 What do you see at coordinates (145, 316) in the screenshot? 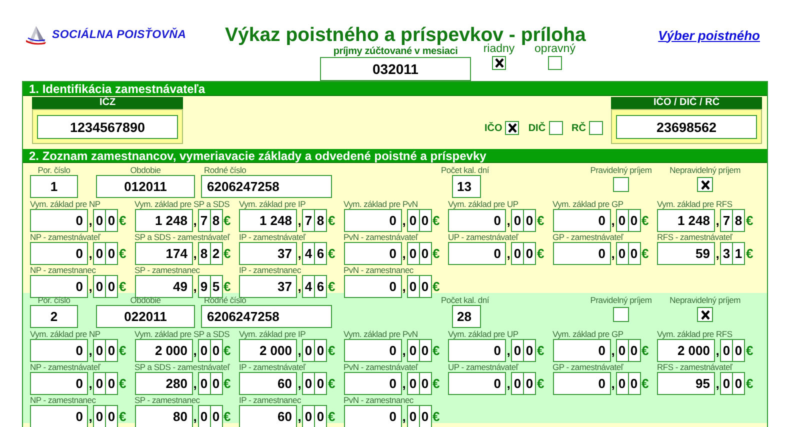
I see `input-field: 022011` at bounding box center [145, 316].